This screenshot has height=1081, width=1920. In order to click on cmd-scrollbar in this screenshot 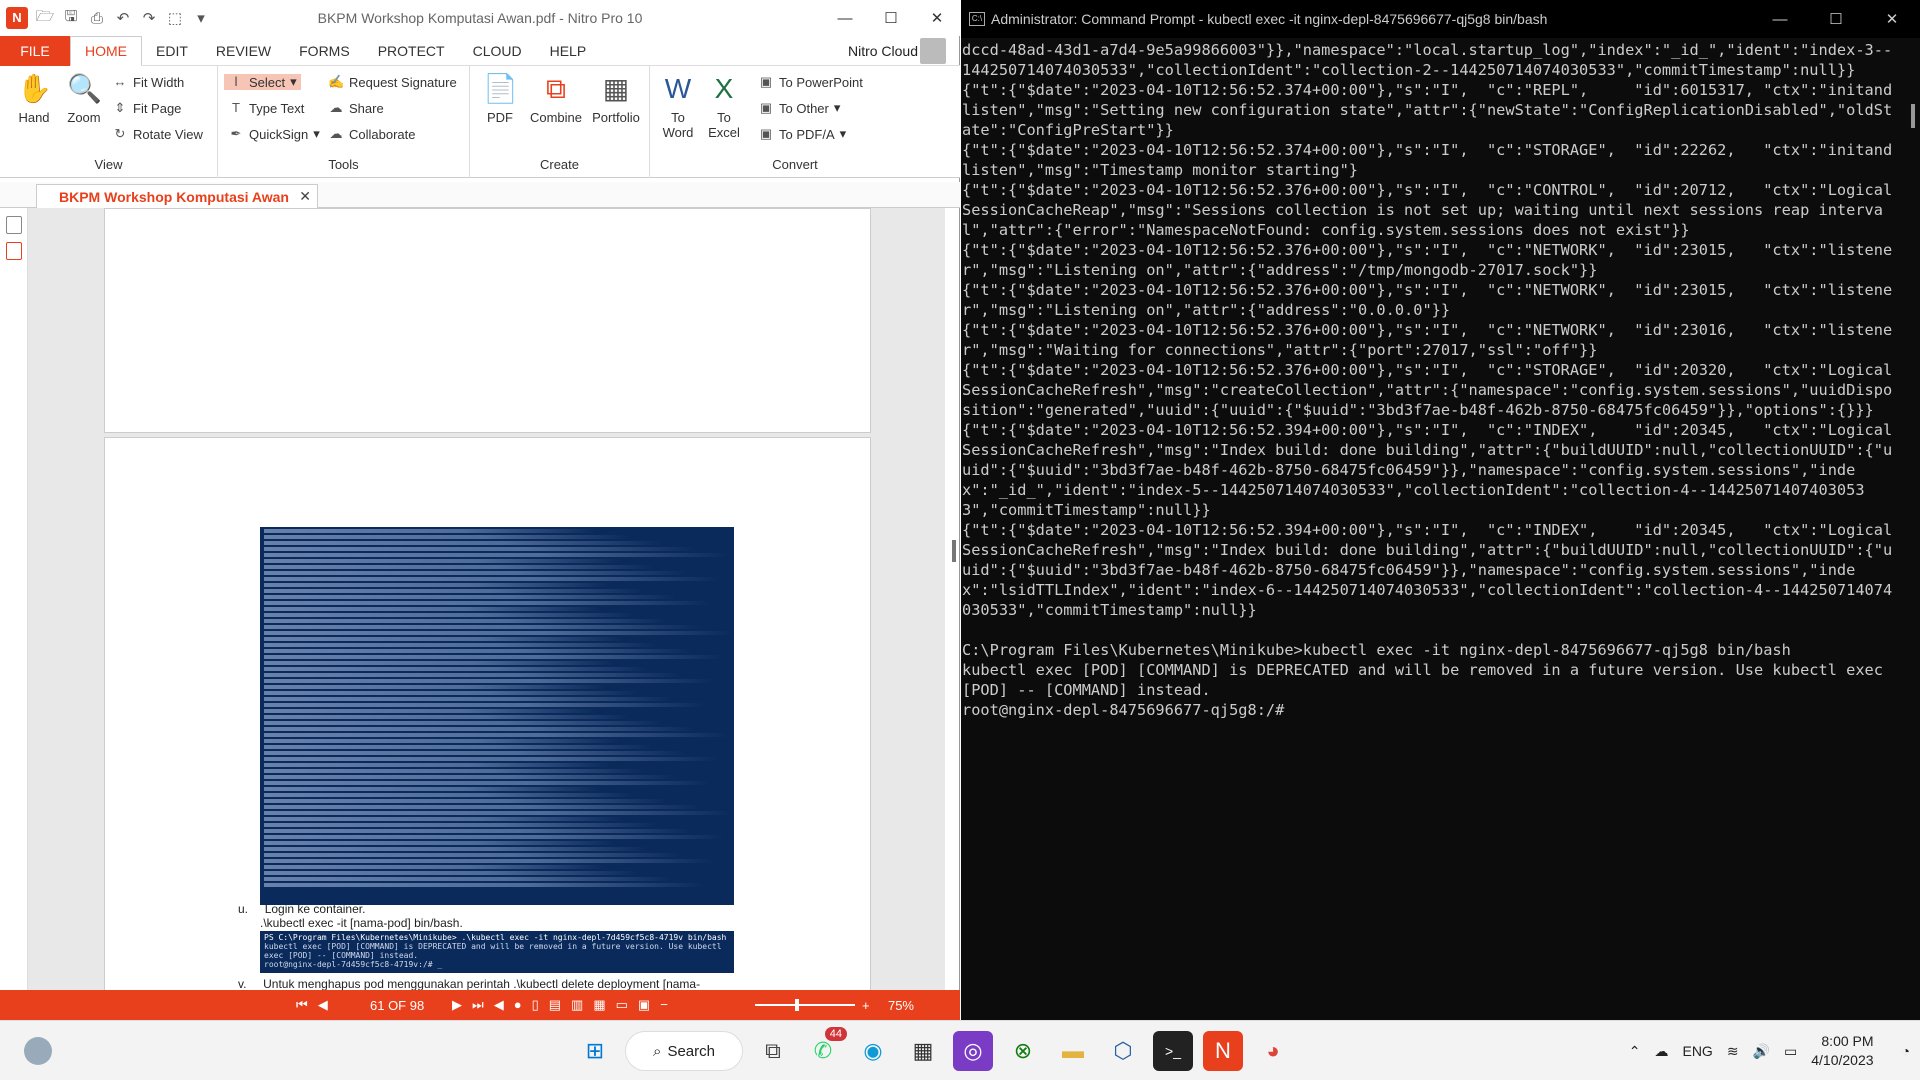, I will do `click(1913, 116)`.